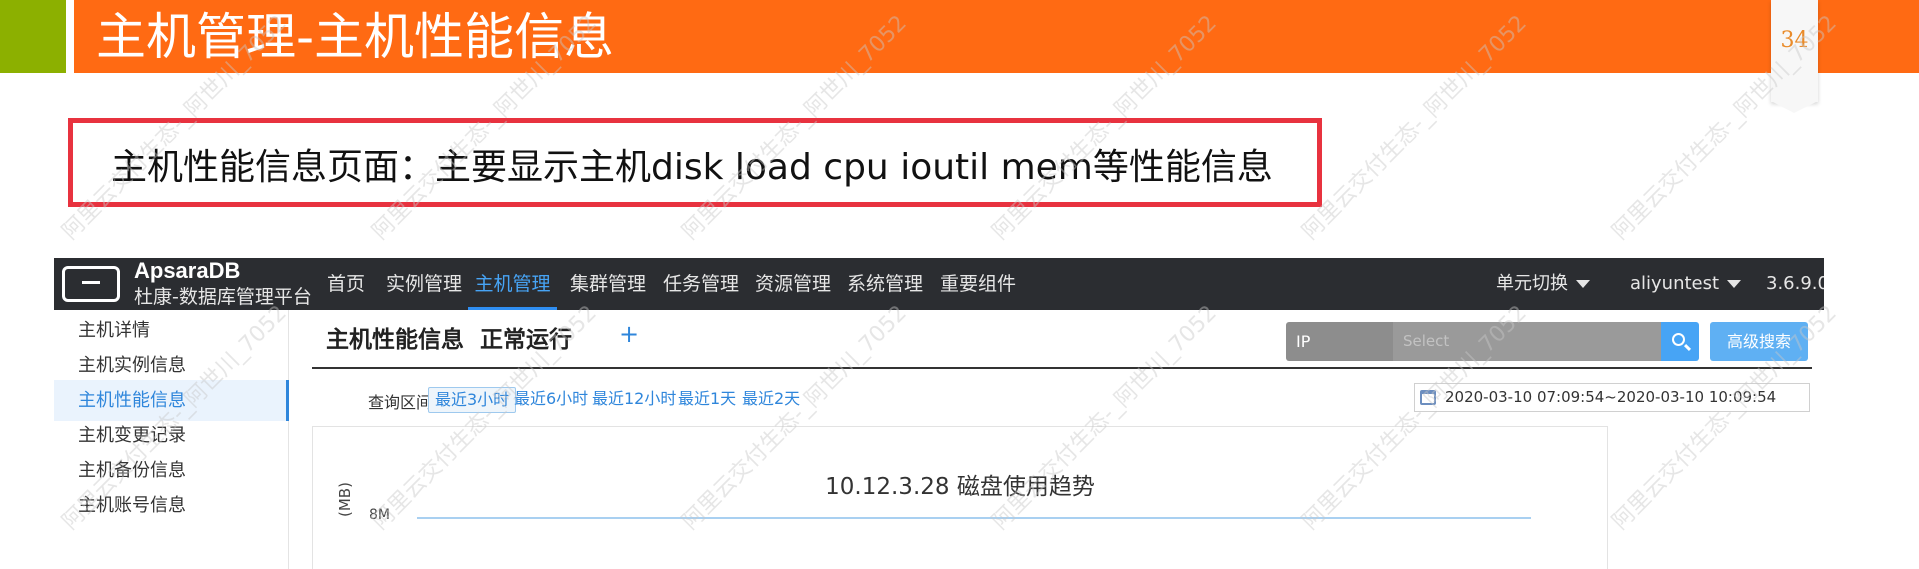 The height and width of the screenshot is (569, 1919). Describe the element at coordinates (223, 297) in the screenshot. I see `brand-subtitle: 杜康-数据库管理平台` at that location.